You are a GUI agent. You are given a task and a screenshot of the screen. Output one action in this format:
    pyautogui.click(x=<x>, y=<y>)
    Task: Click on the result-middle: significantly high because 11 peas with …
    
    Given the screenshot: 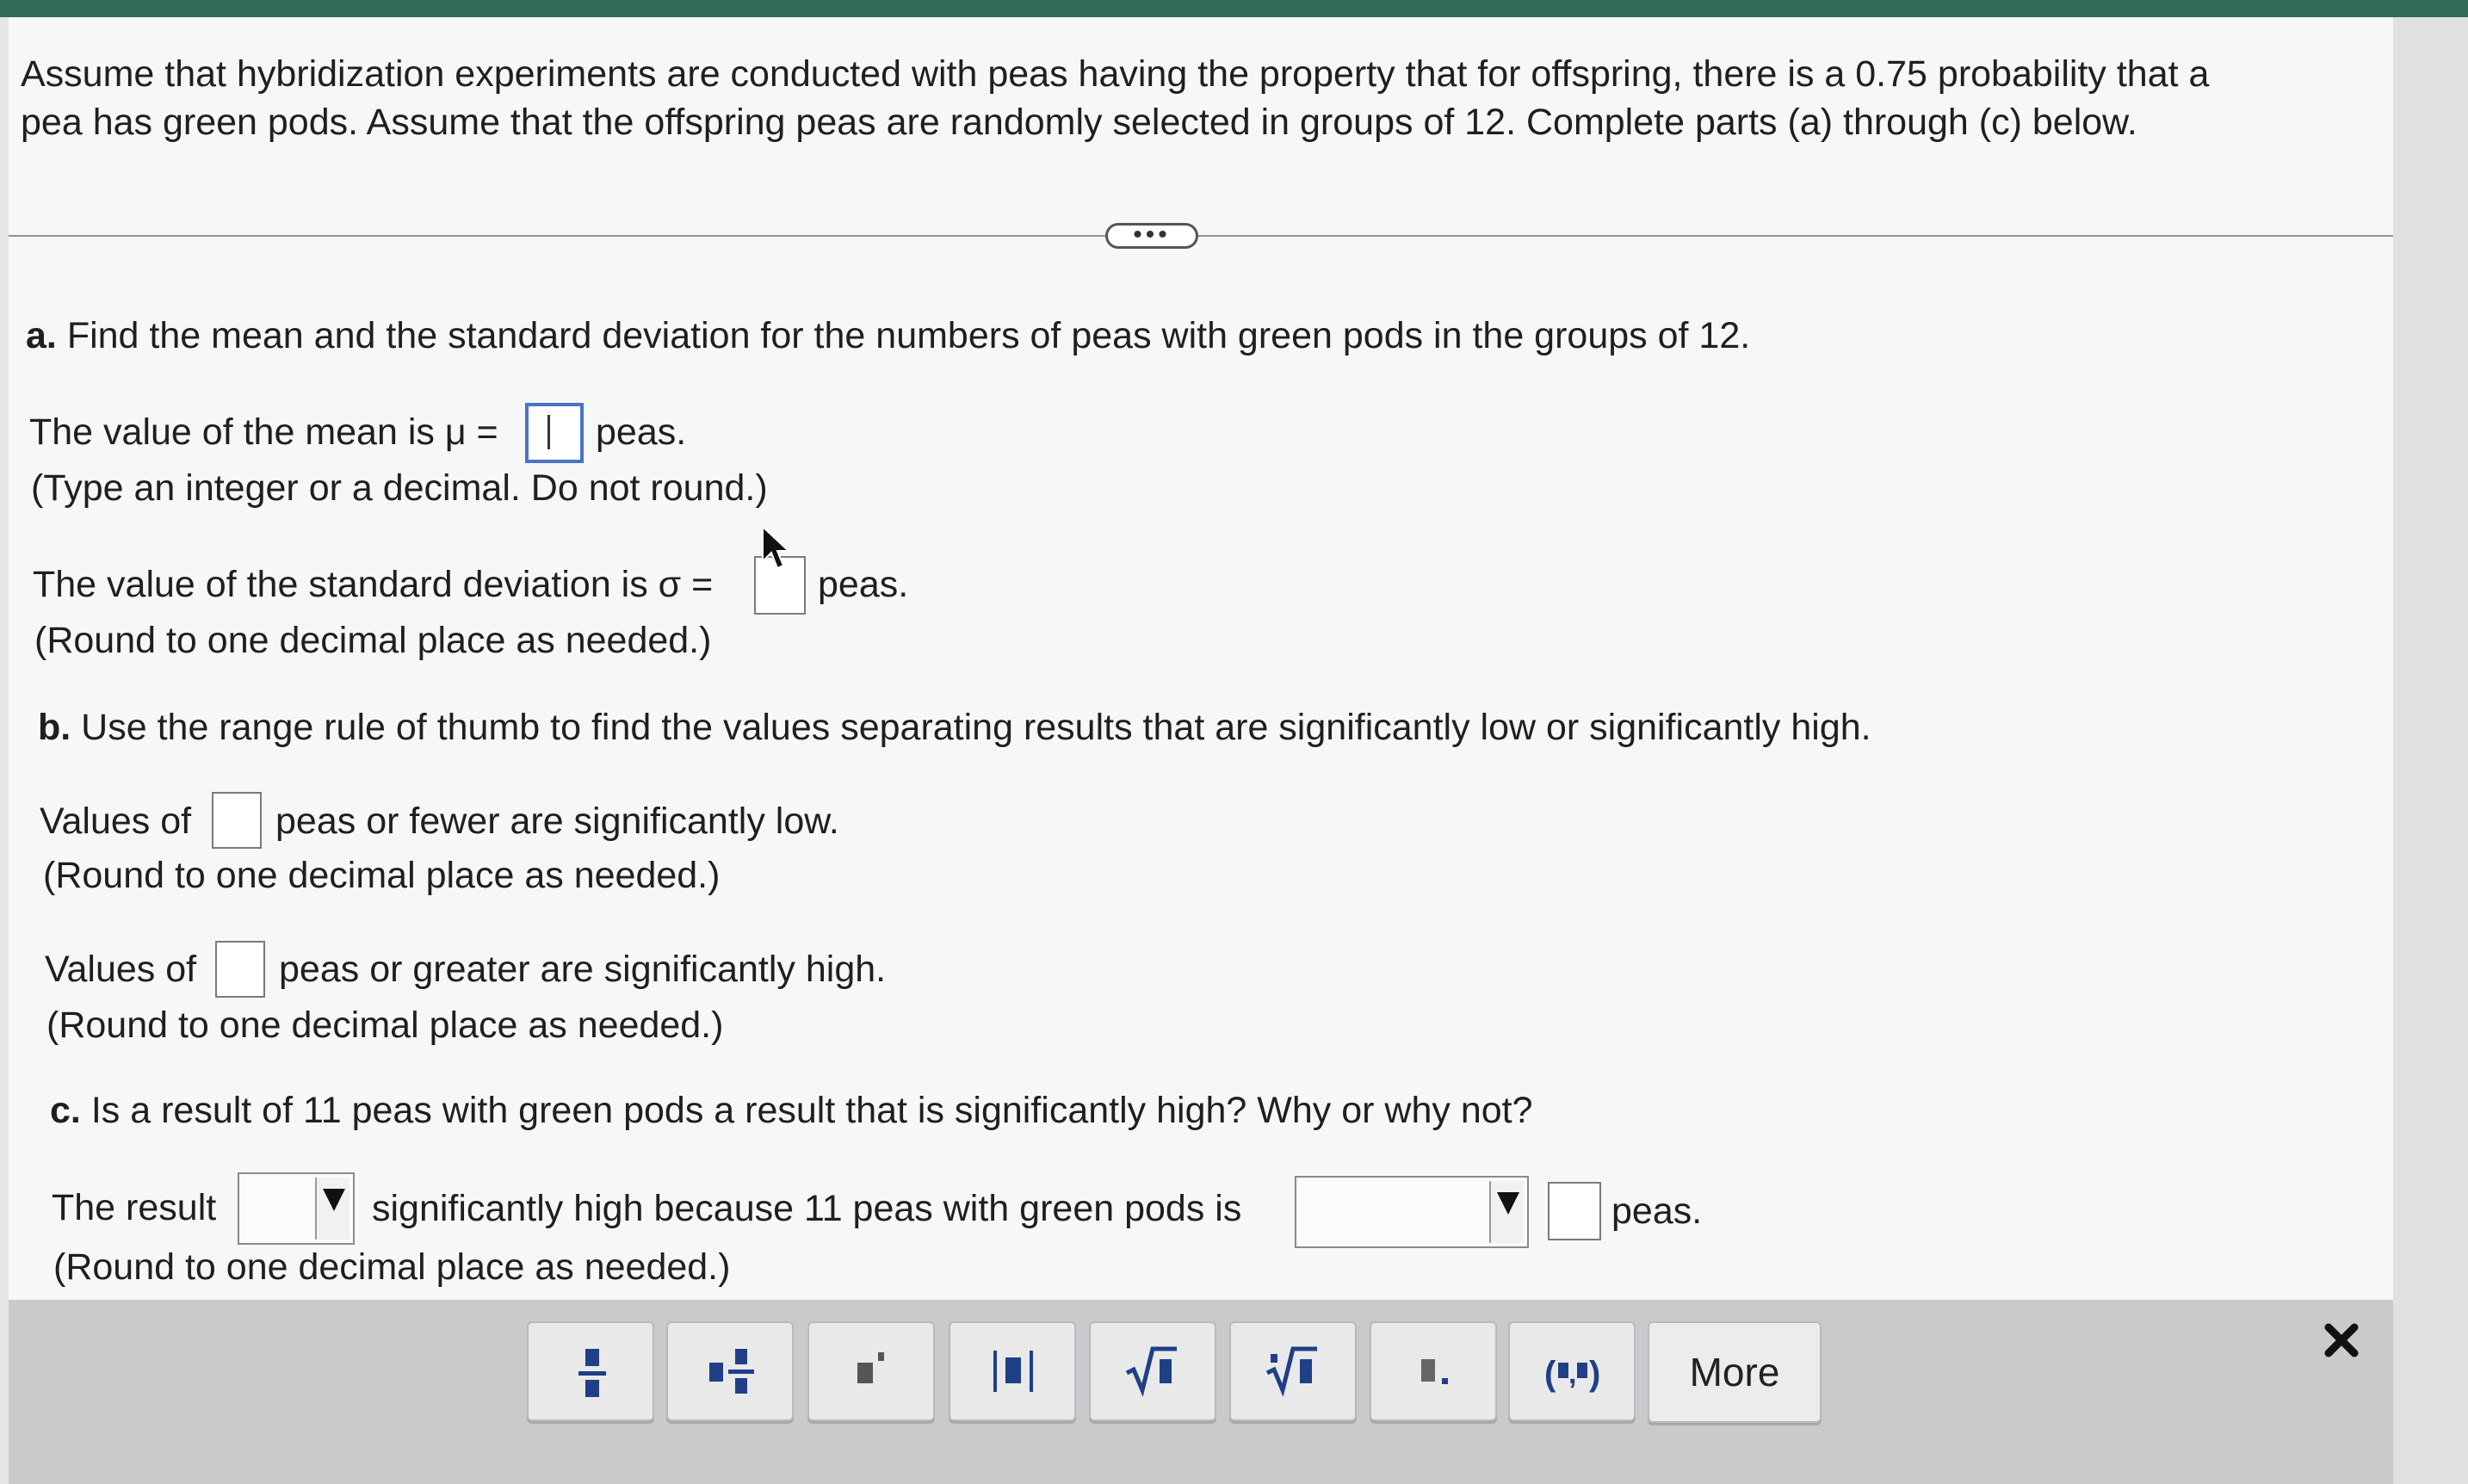 What is the action you would take?
    pyautogui.click(x=807, y=1208)
    